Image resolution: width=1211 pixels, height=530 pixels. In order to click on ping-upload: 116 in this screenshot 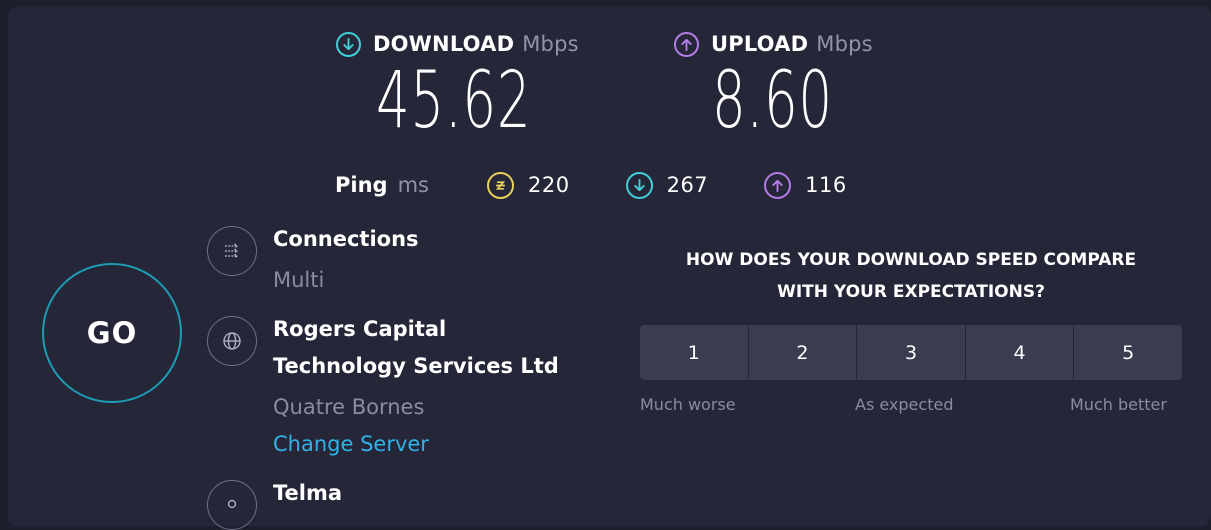, I will do `click(805, 185)`.